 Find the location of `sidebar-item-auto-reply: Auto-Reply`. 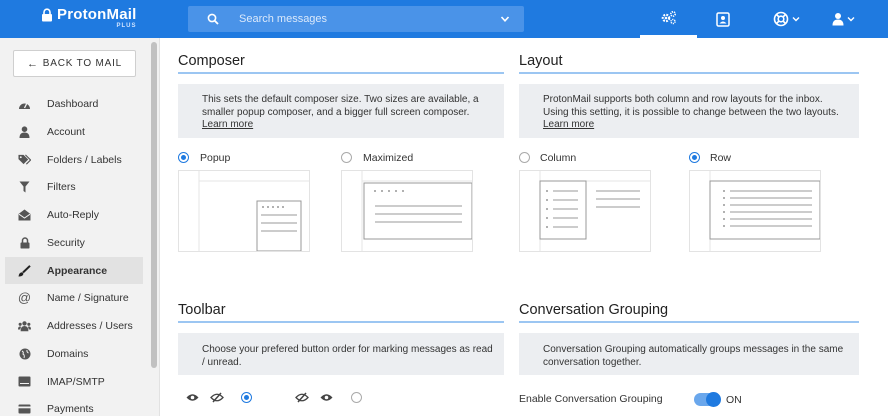

sidebar-item-auto-reply: Auto-Reply is located at coordinates (74, 214).